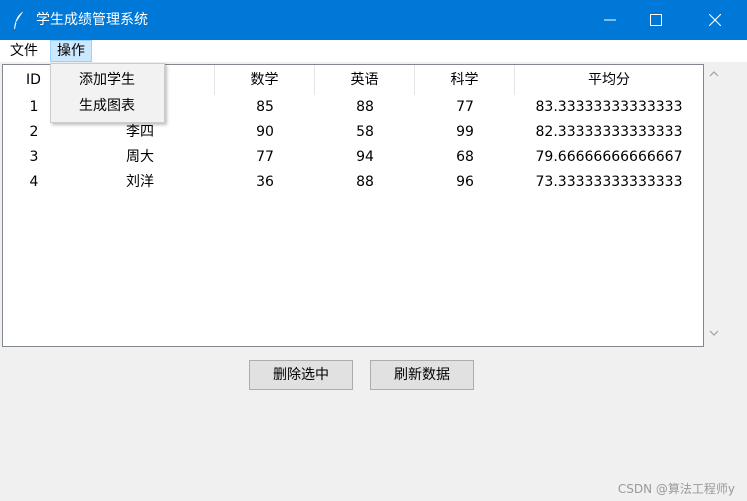 The image size is (747, 501). I want to click on refresh-data-button: 刷新数据, so click(422, 375).